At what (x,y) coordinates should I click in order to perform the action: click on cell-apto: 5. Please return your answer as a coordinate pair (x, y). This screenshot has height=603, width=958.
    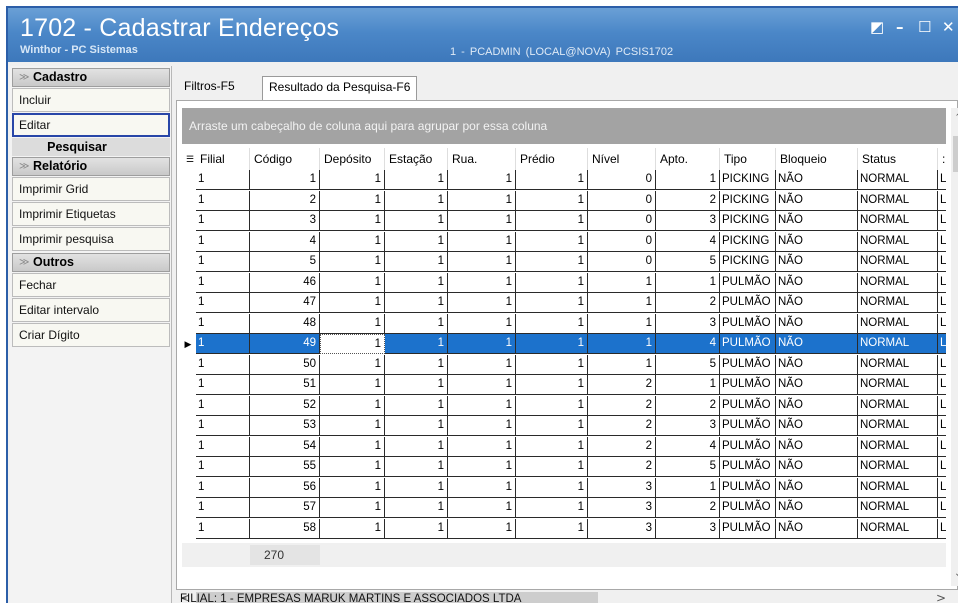
    Looking at the image, I should click on (688, 262).